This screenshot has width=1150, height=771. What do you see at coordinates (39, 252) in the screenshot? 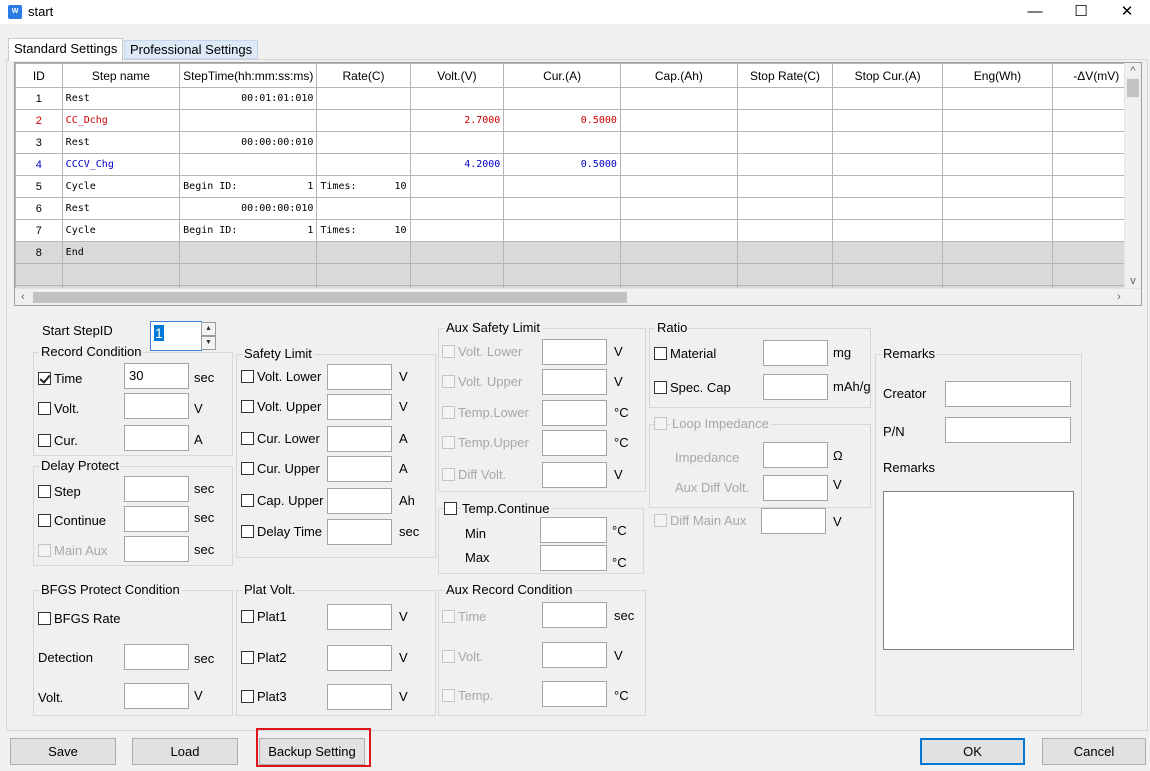
I see `cell-id: 8` at bounding box center [39, 252].